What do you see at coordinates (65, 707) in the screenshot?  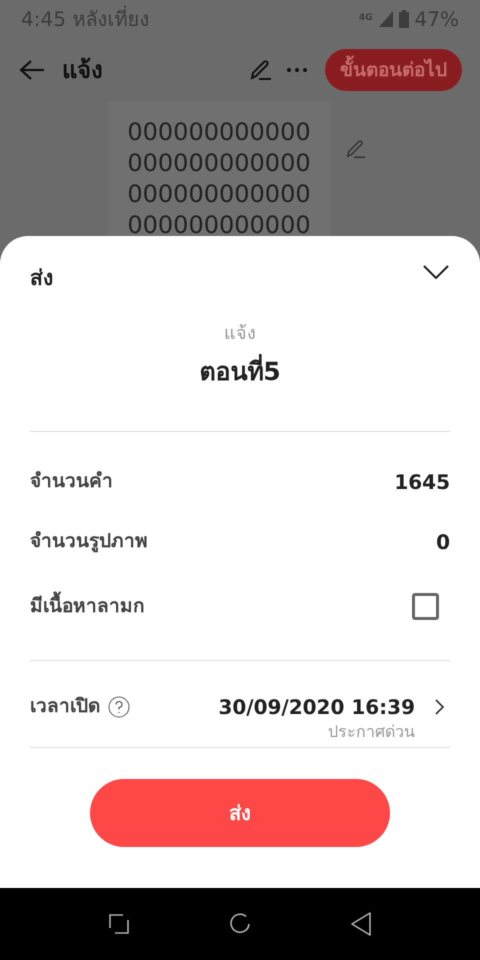 I see `open-time-label: เวลาเปิด` at bounding box center [65, 707].